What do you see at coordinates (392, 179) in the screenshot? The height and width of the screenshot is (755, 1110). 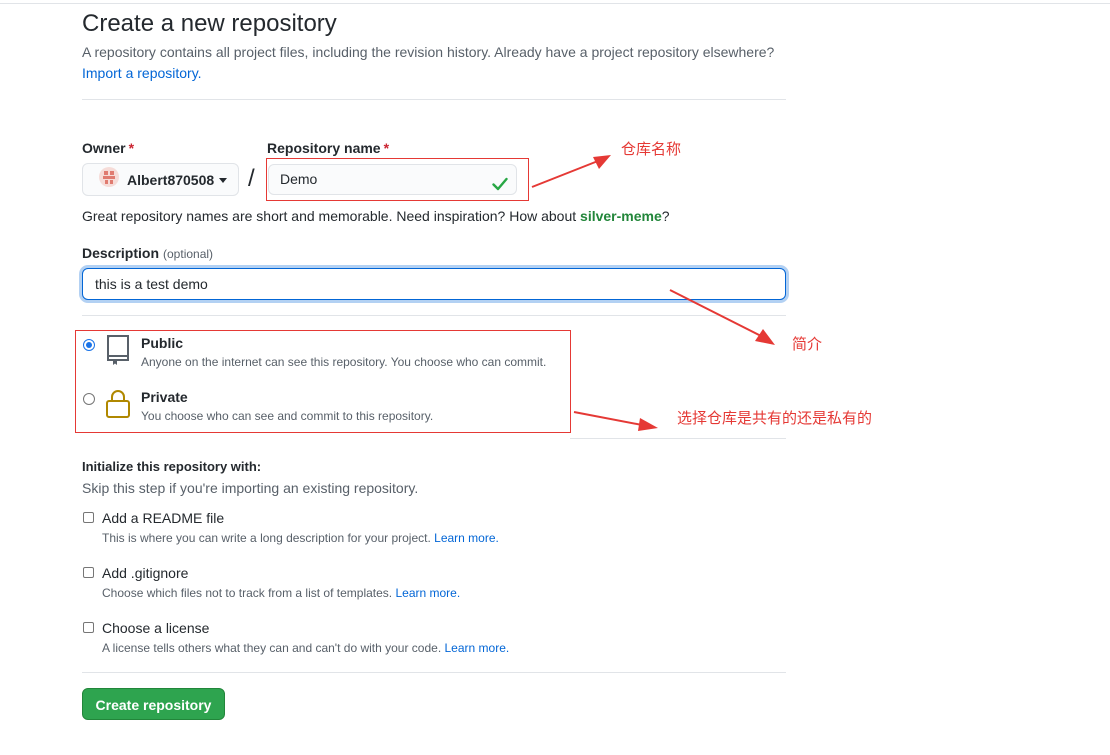 I see `repository-name-input: Demo` at bounding box center [392, 179].